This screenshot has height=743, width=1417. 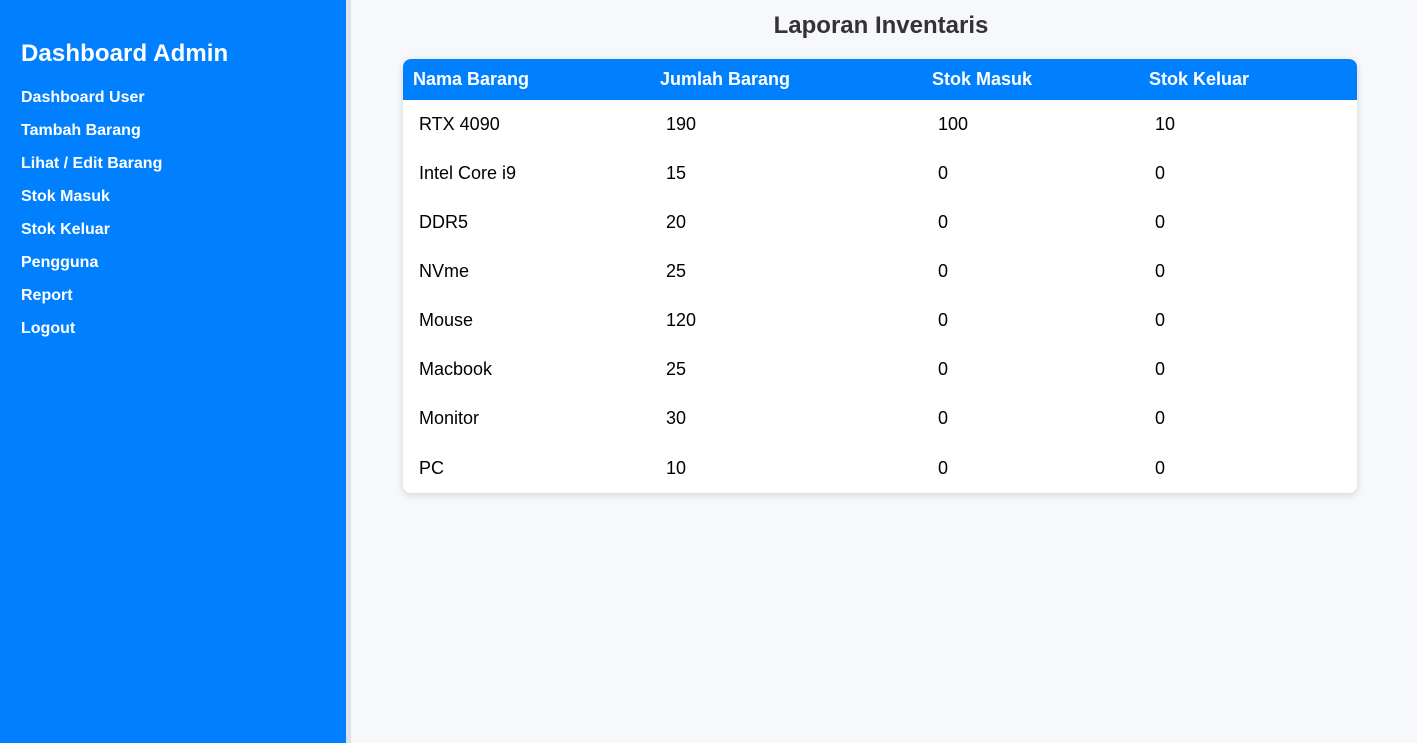 I want to click on cell-nama-barang: Intel Core i9, so click(x=468, y=173).